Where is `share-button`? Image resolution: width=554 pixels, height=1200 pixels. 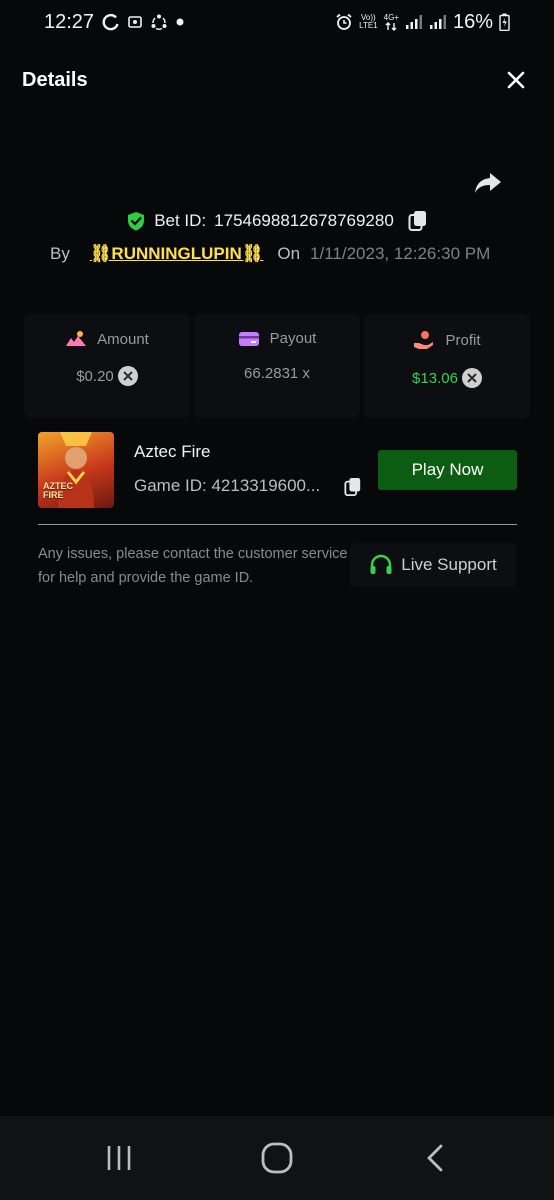
share-button is located at coordinates (488, 183).